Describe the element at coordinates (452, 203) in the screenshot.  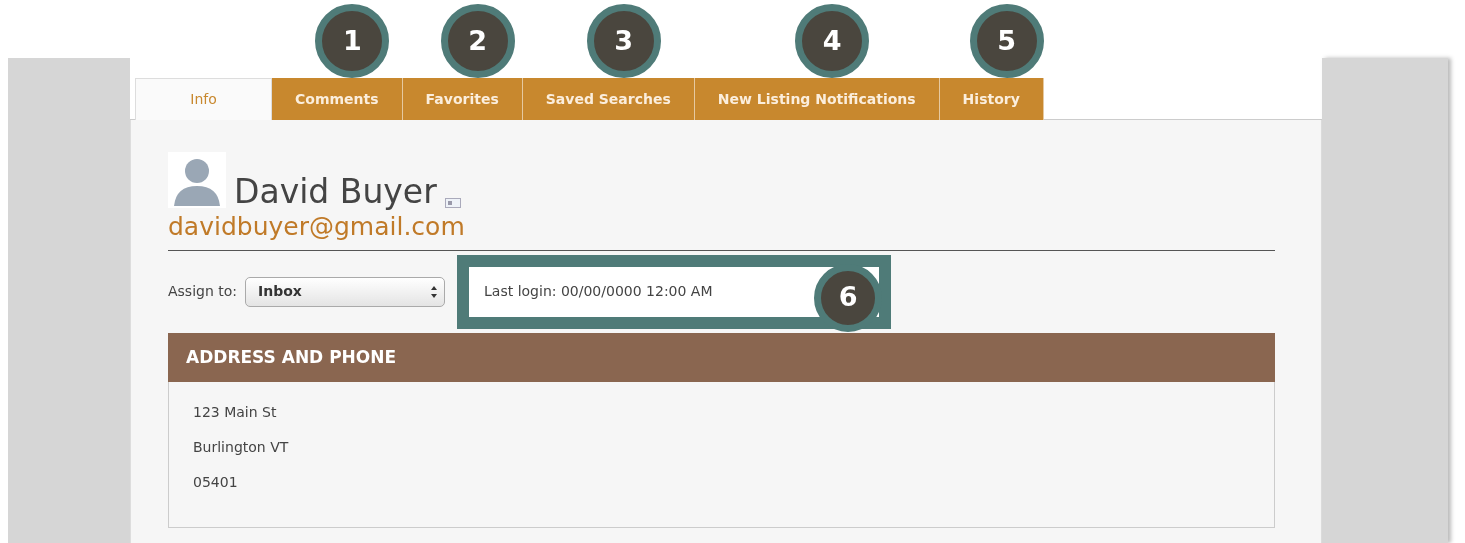
I see `vcard-icon` at that location.